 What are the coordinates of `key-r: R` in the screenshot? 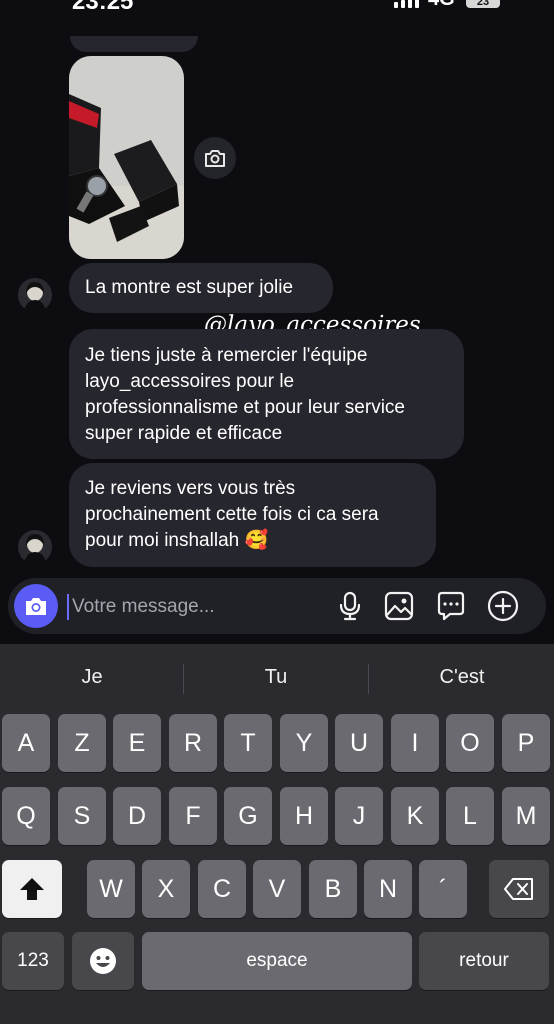 It's located at (193, 743).